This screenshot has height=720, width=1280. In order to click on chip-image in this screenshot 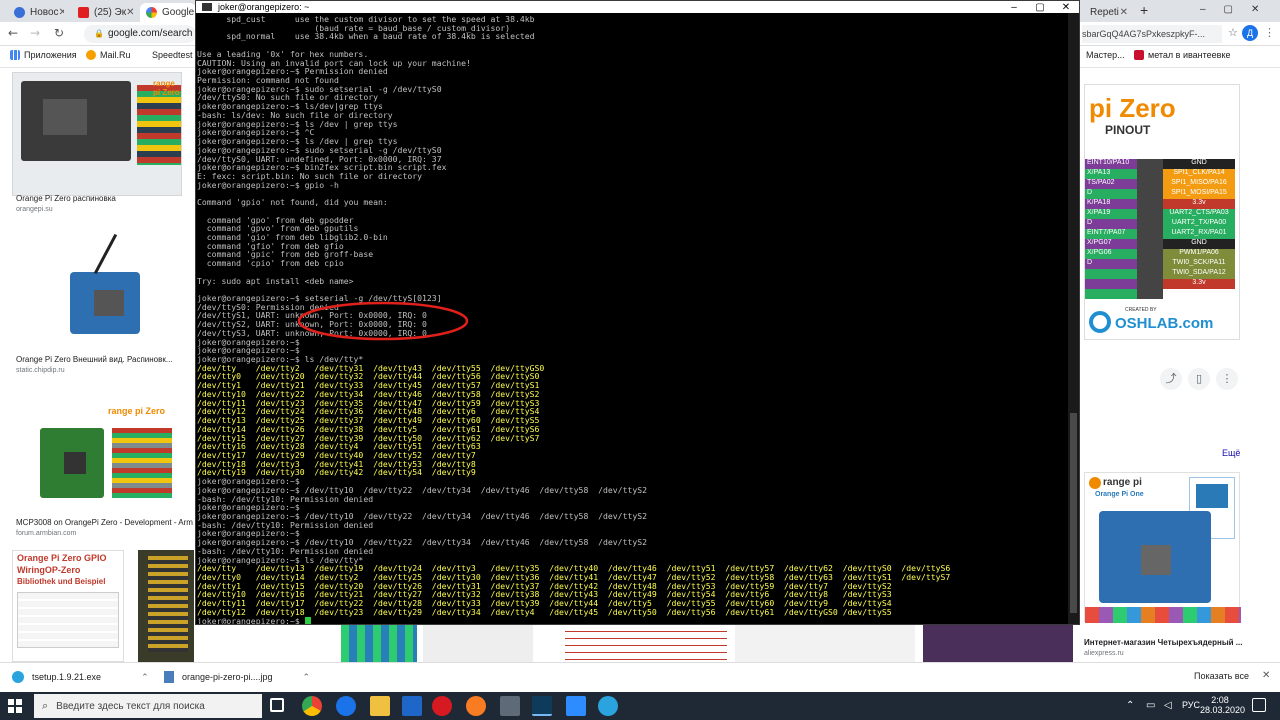, I will do `click(1156, 560)`.